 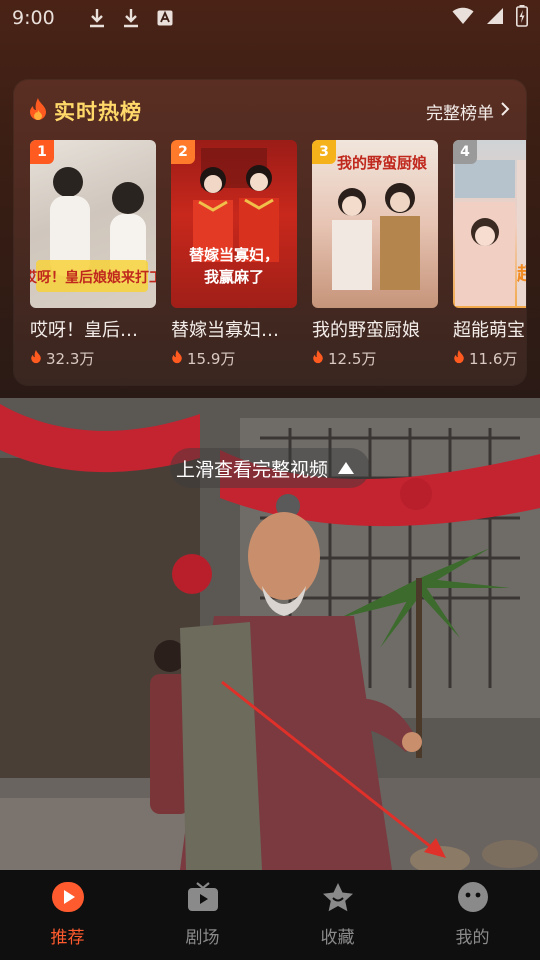 I want to click on chevron-right-icon, so click(x=505, y=111).